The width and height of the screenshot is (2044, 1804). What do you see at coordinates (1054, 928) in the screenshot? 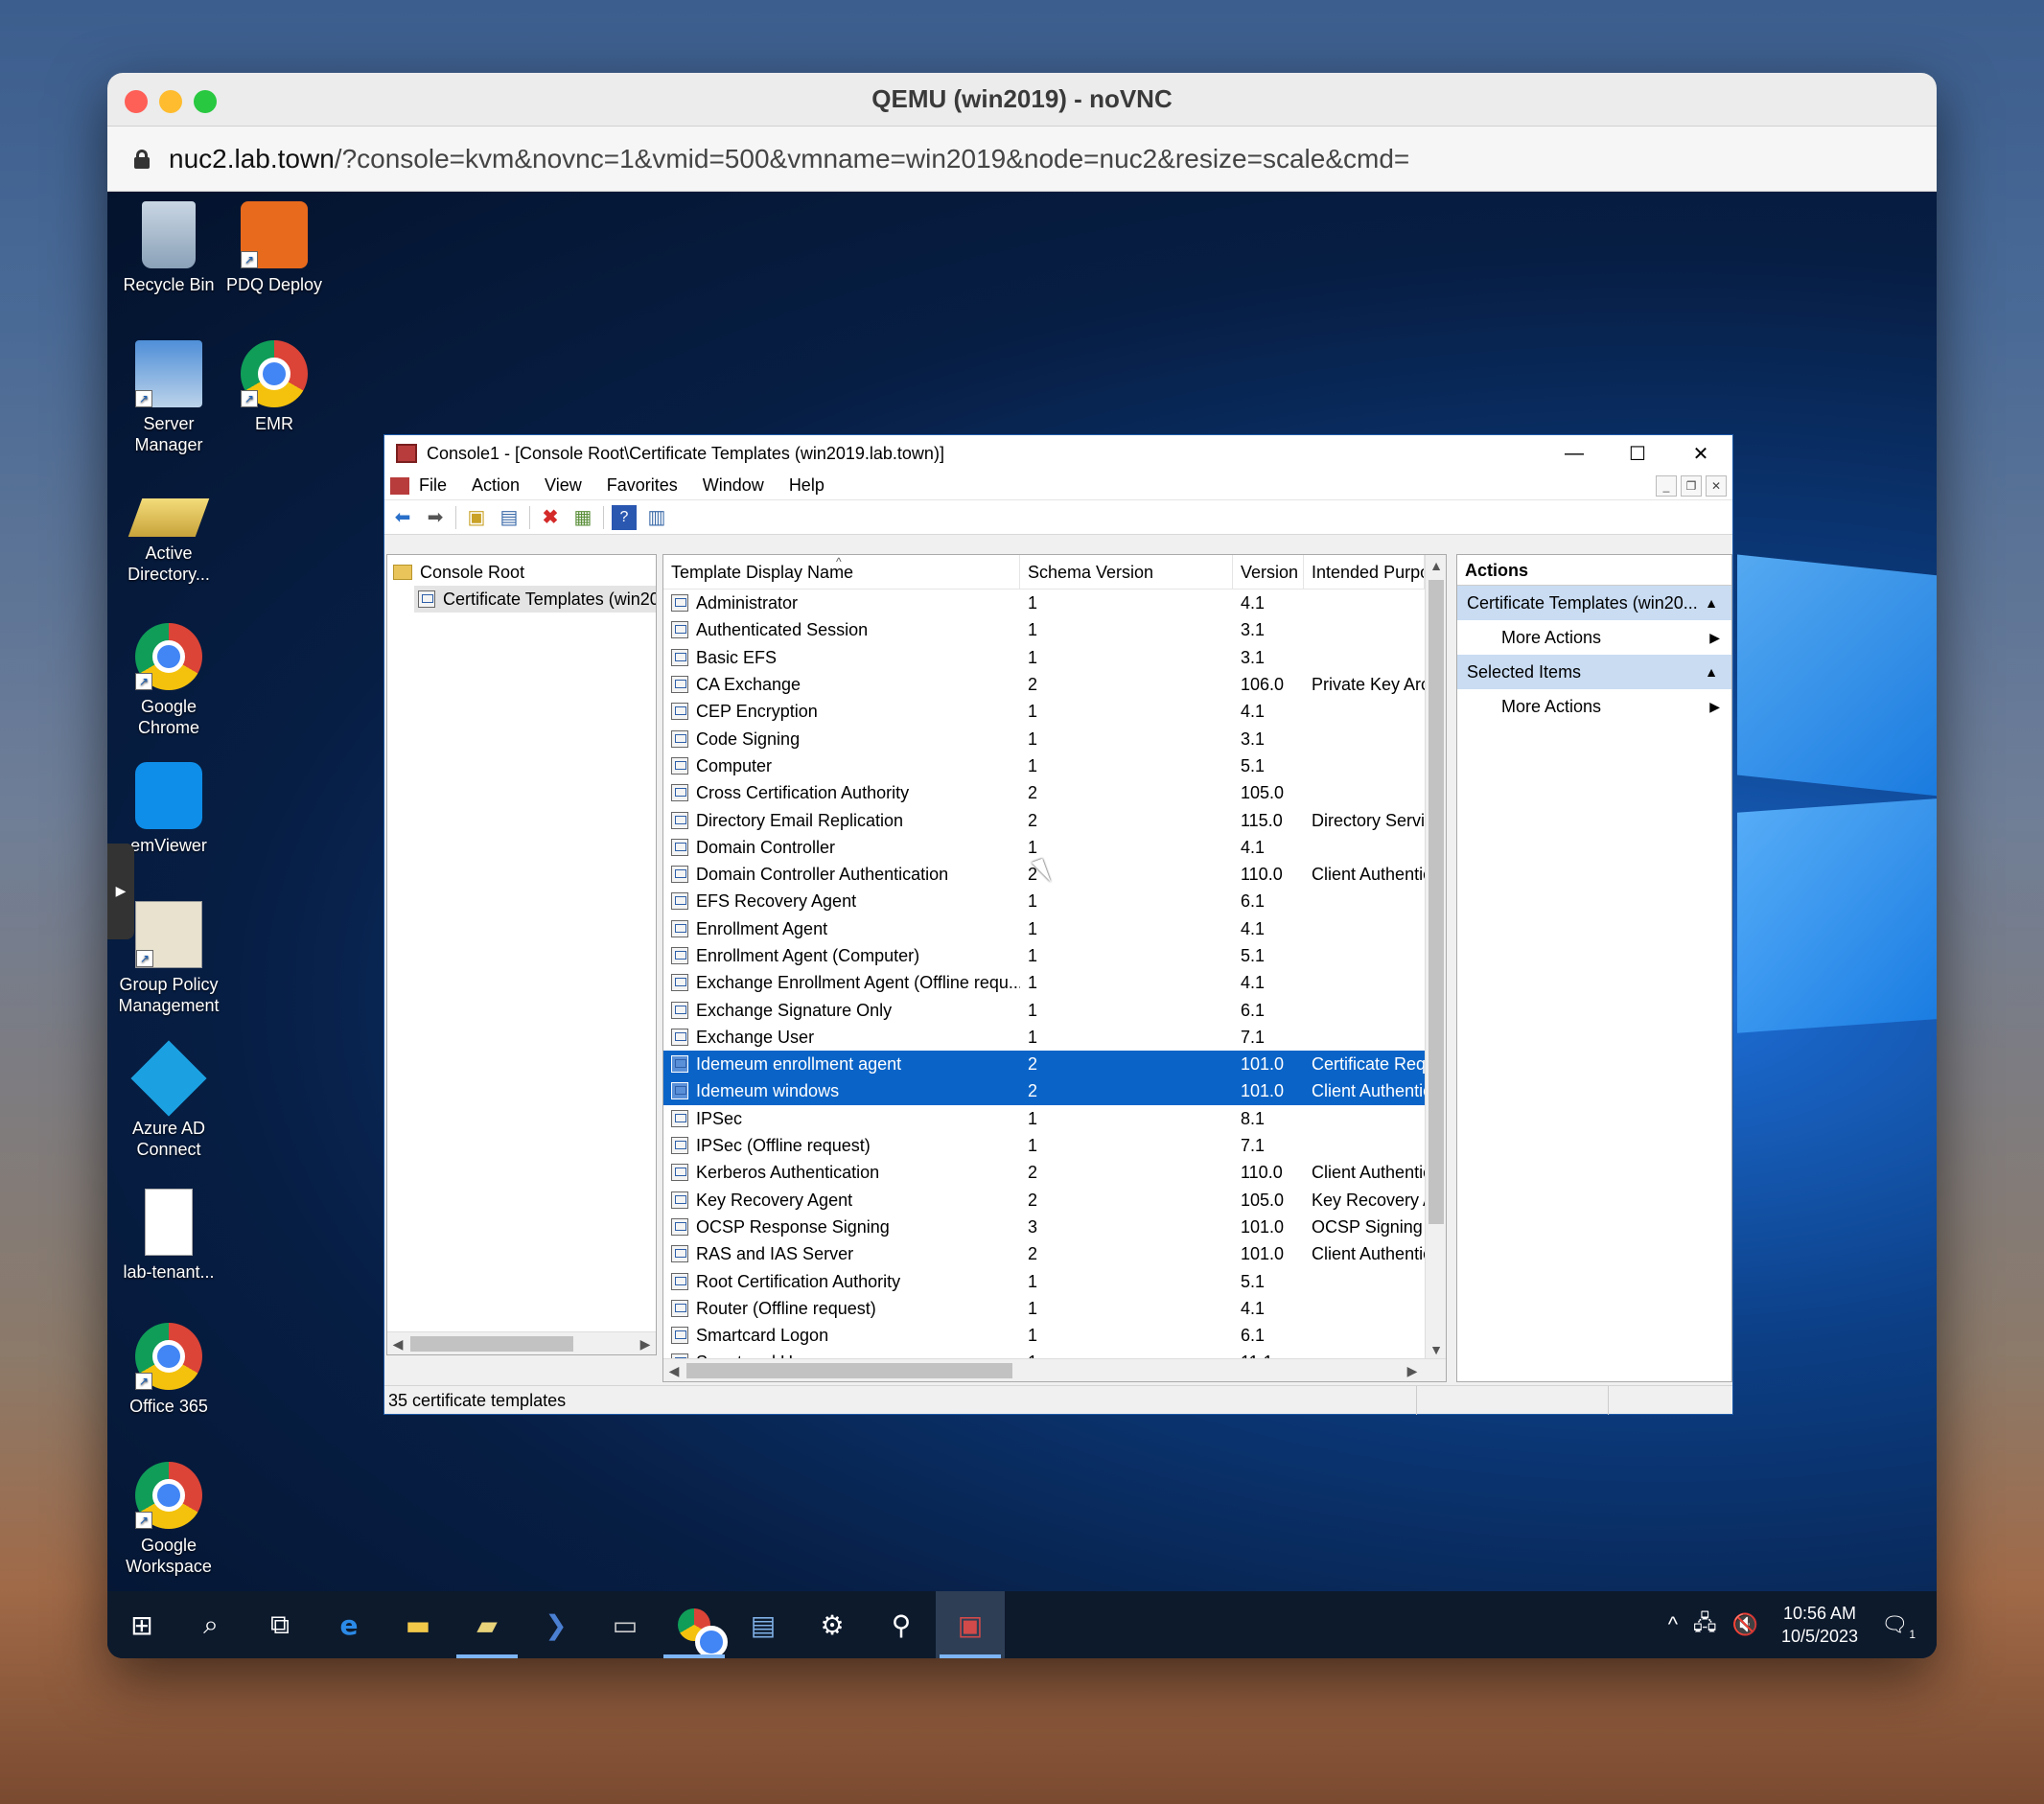
I see `table-row: Enrollment Agent 1 4.1` at bounding box center [1054, 928].